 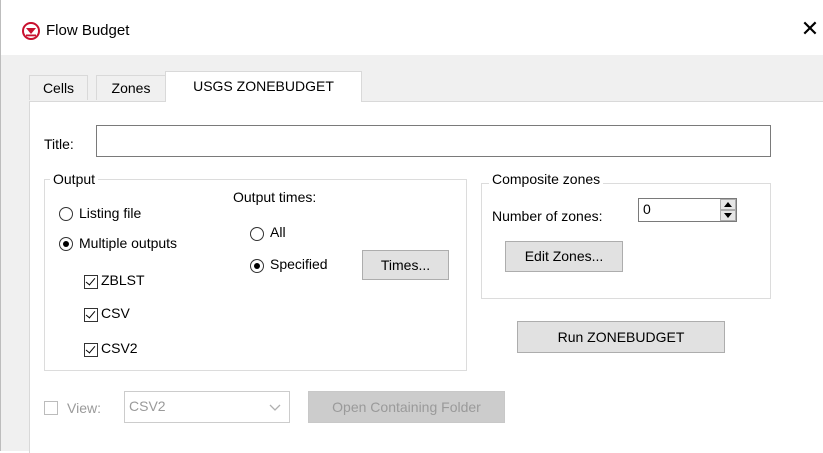 I want to click on view-checkbox, so click(x=51, y=408).